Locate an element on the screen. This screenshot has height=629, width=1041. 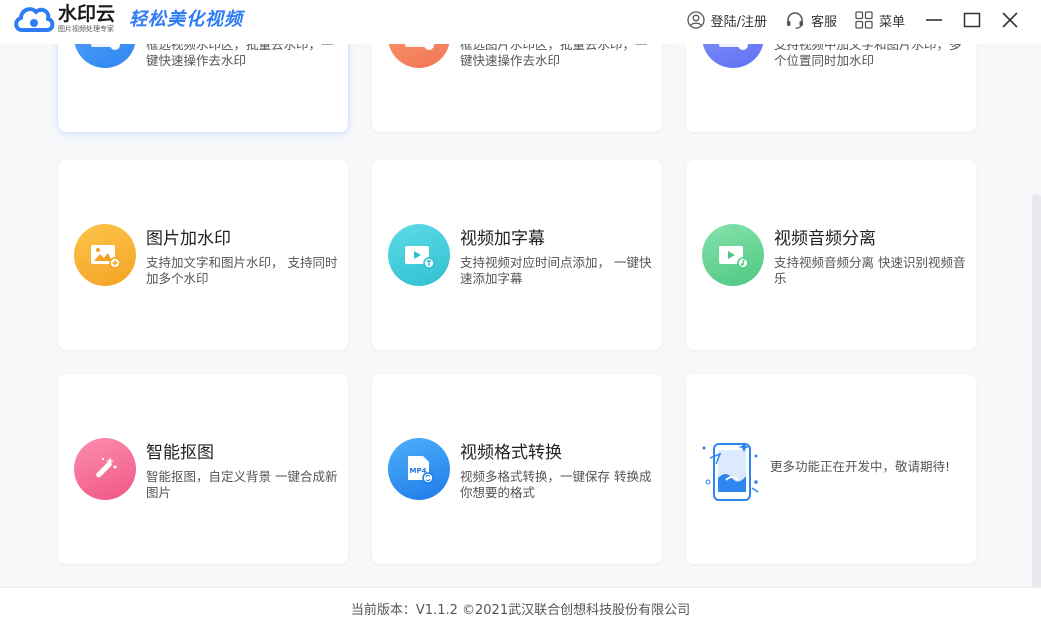
card-desc: 支持视频对应时间点添加， 一键快速添加字幕 is located at coordinates (556, 270).